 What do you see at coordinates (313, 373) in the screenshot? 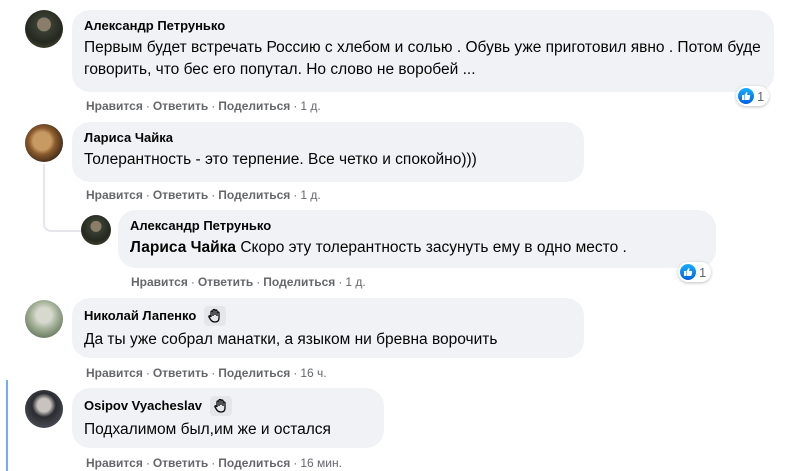
I see `timestamp: 16 ч.` at bounding box center [313, 373].